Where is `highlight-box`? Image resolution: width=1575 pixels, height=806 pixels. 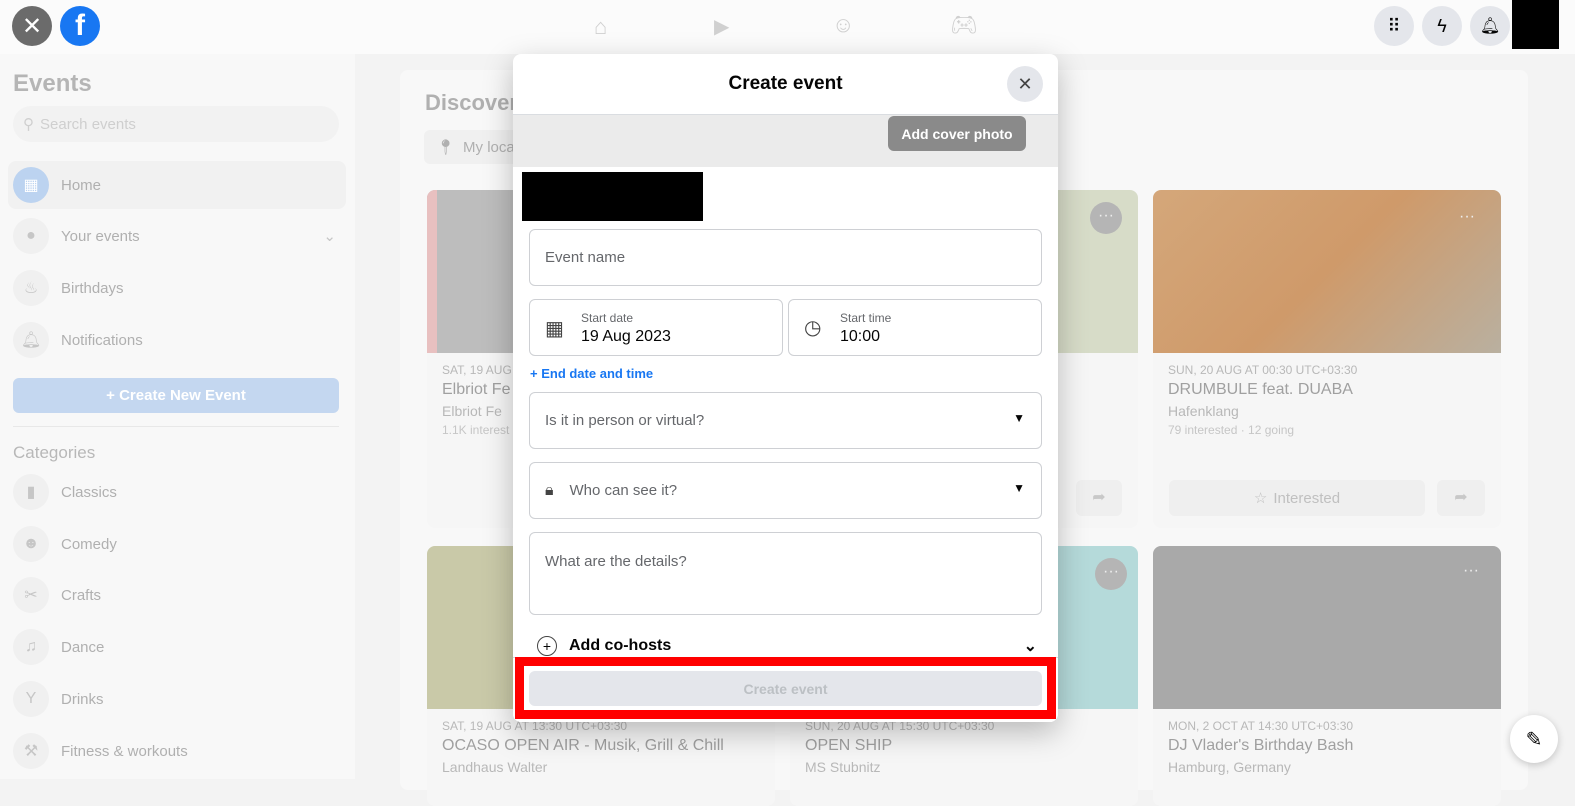 highlight-box is located at coordinates (785, 688).